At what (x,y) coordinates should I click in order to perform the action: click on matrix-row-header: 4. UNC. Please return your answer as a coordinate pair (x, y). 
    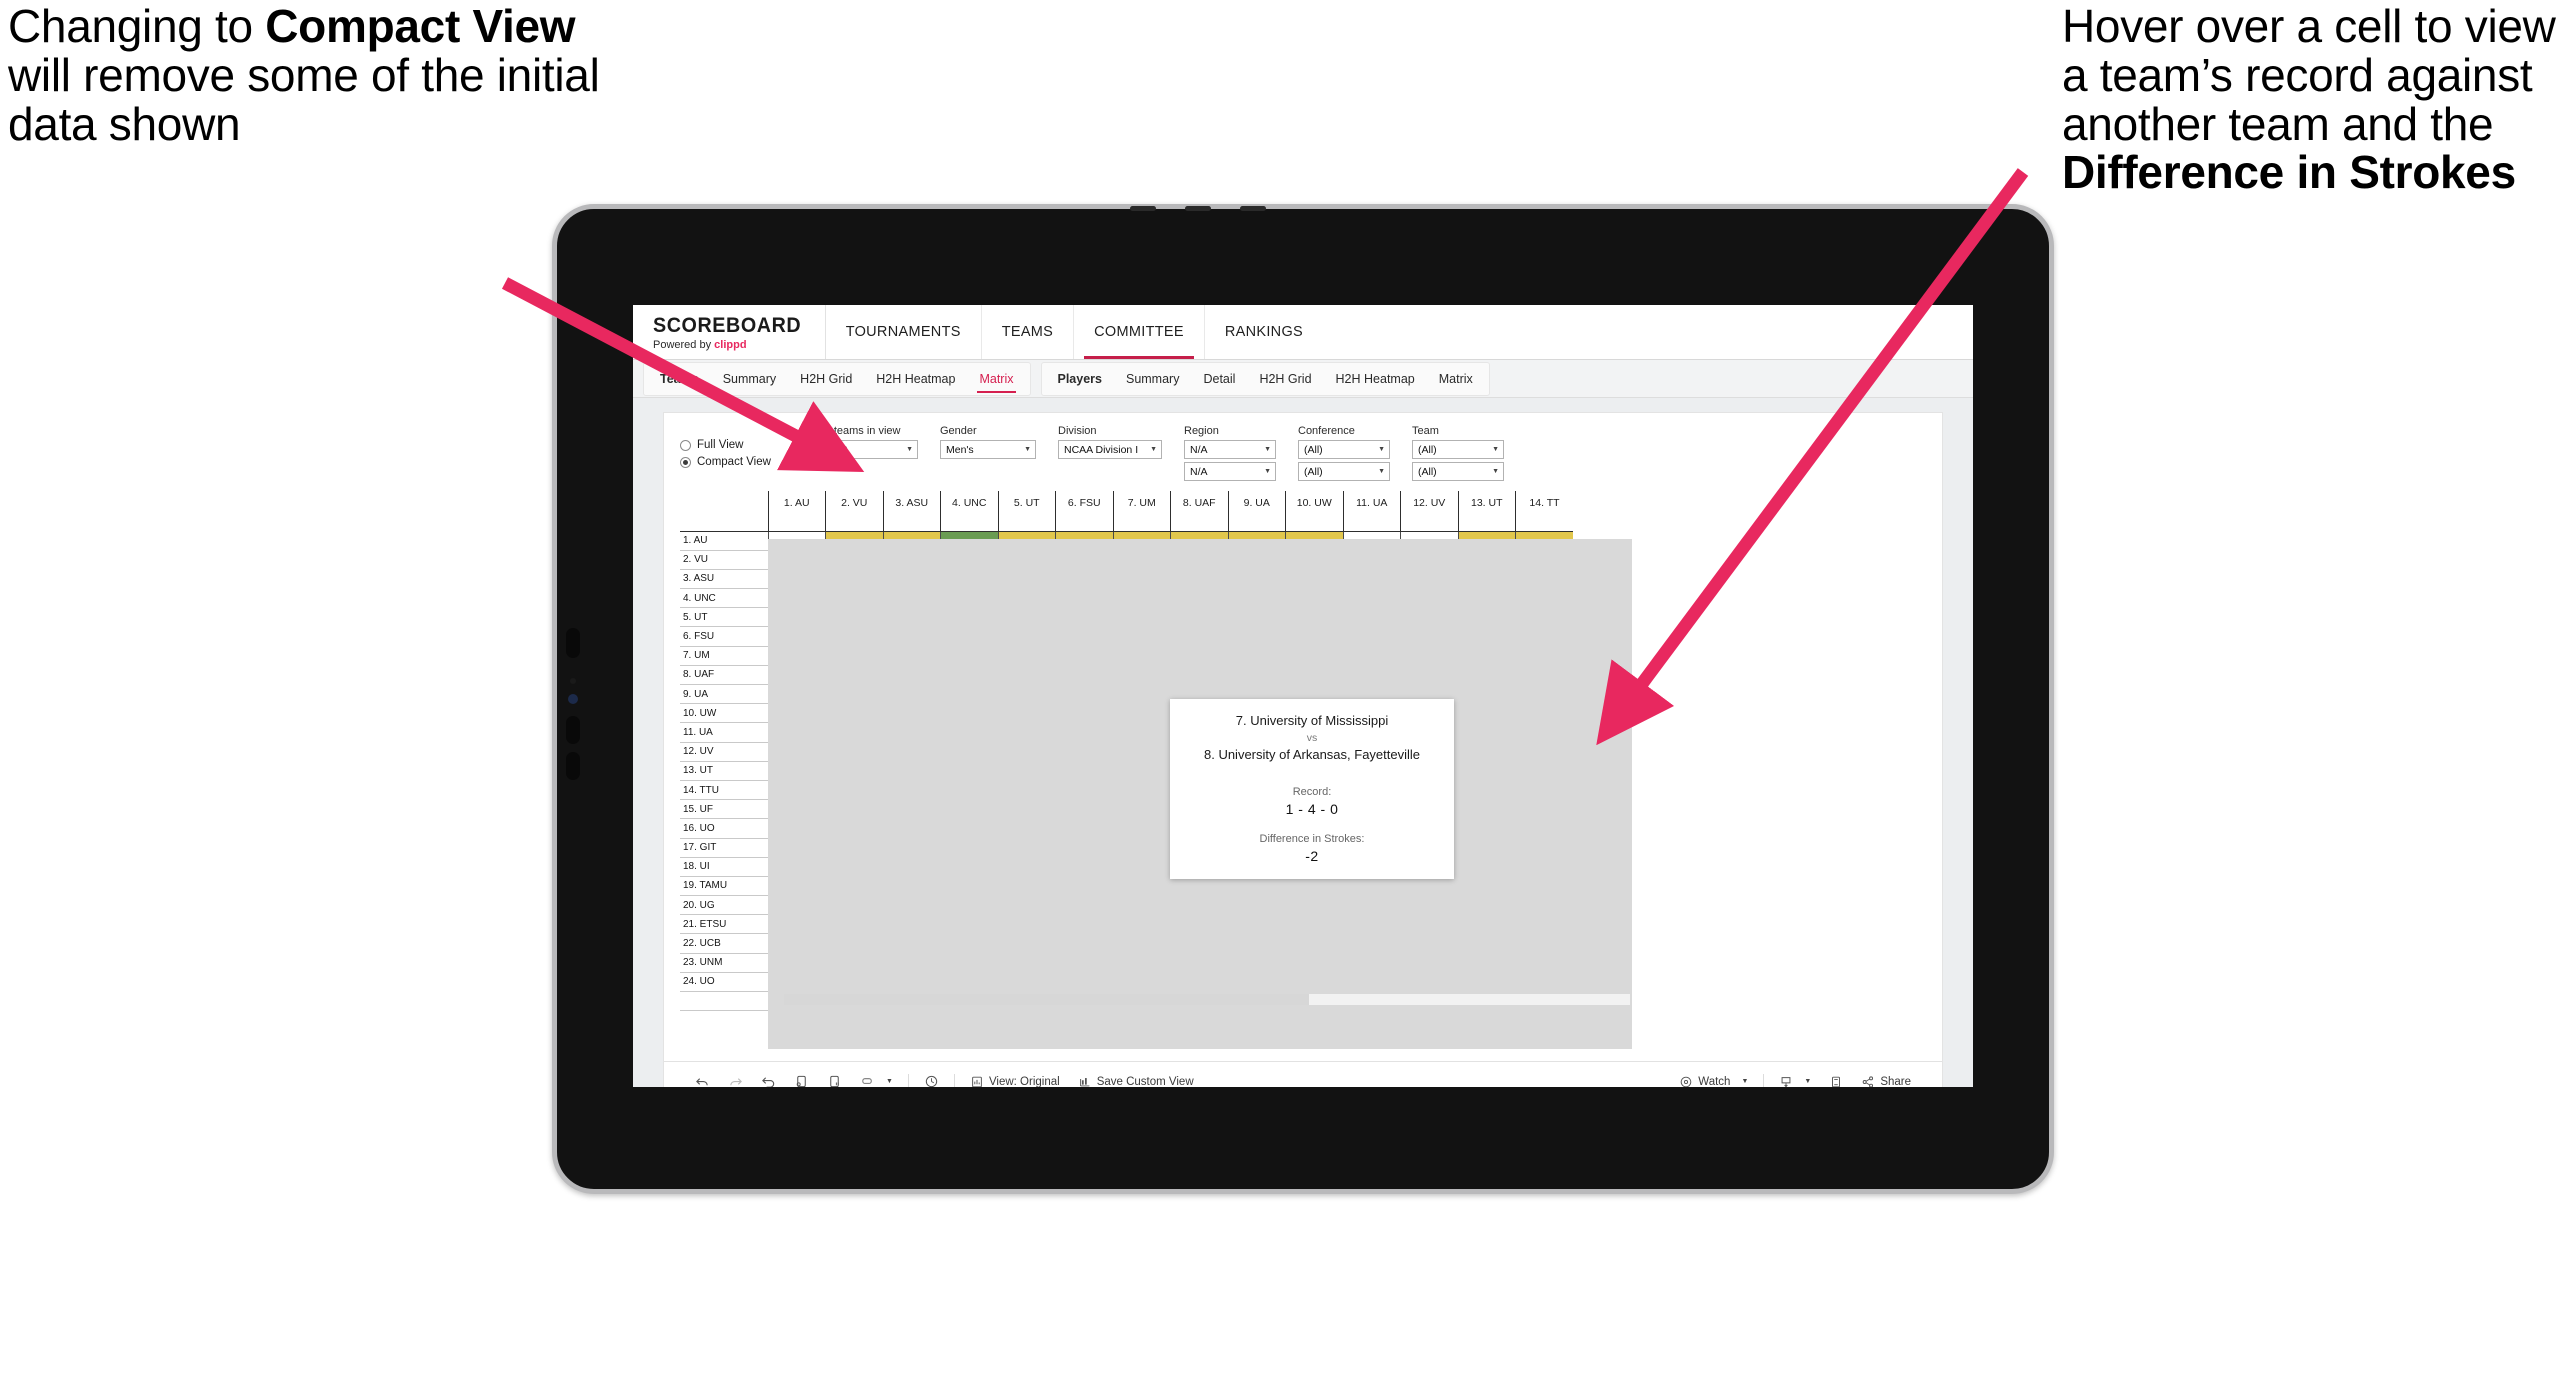
    Looking at the image, I should click on (724, 598).